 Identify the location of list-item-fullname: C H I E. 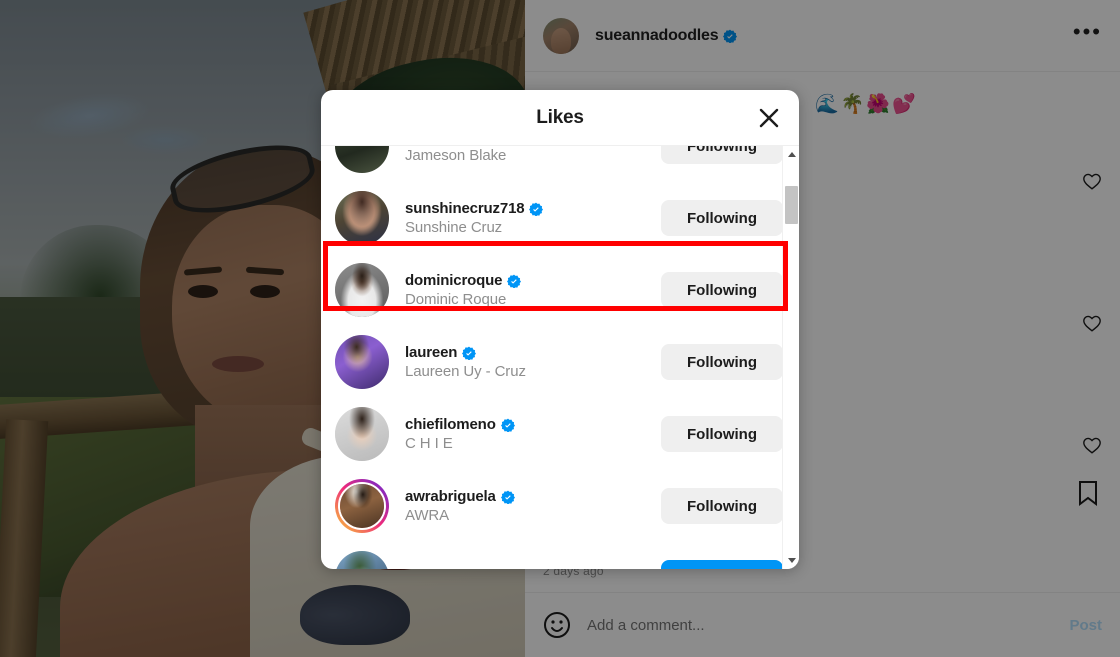
(429, 443).